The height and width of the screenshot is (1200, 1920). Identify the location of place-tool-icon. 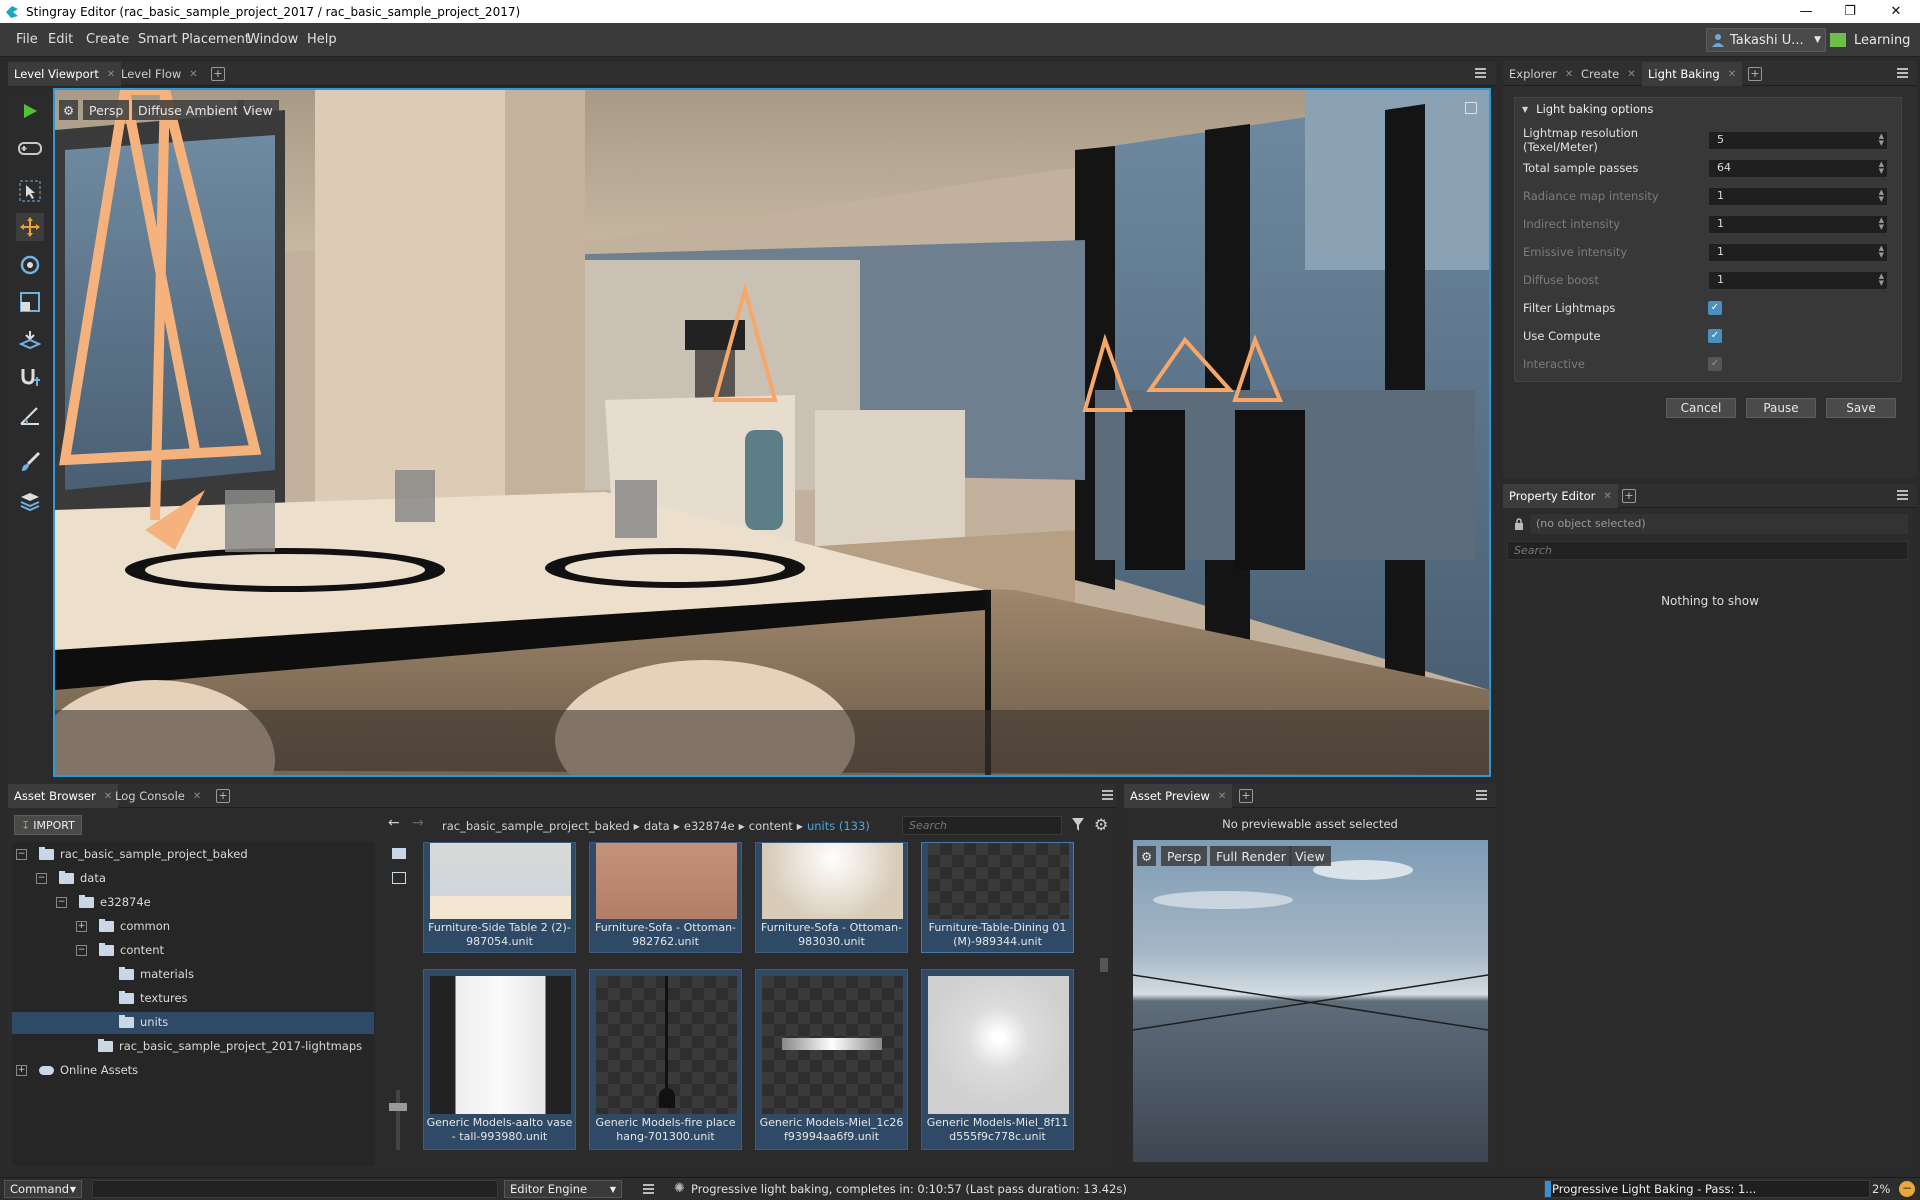
(30, 340).